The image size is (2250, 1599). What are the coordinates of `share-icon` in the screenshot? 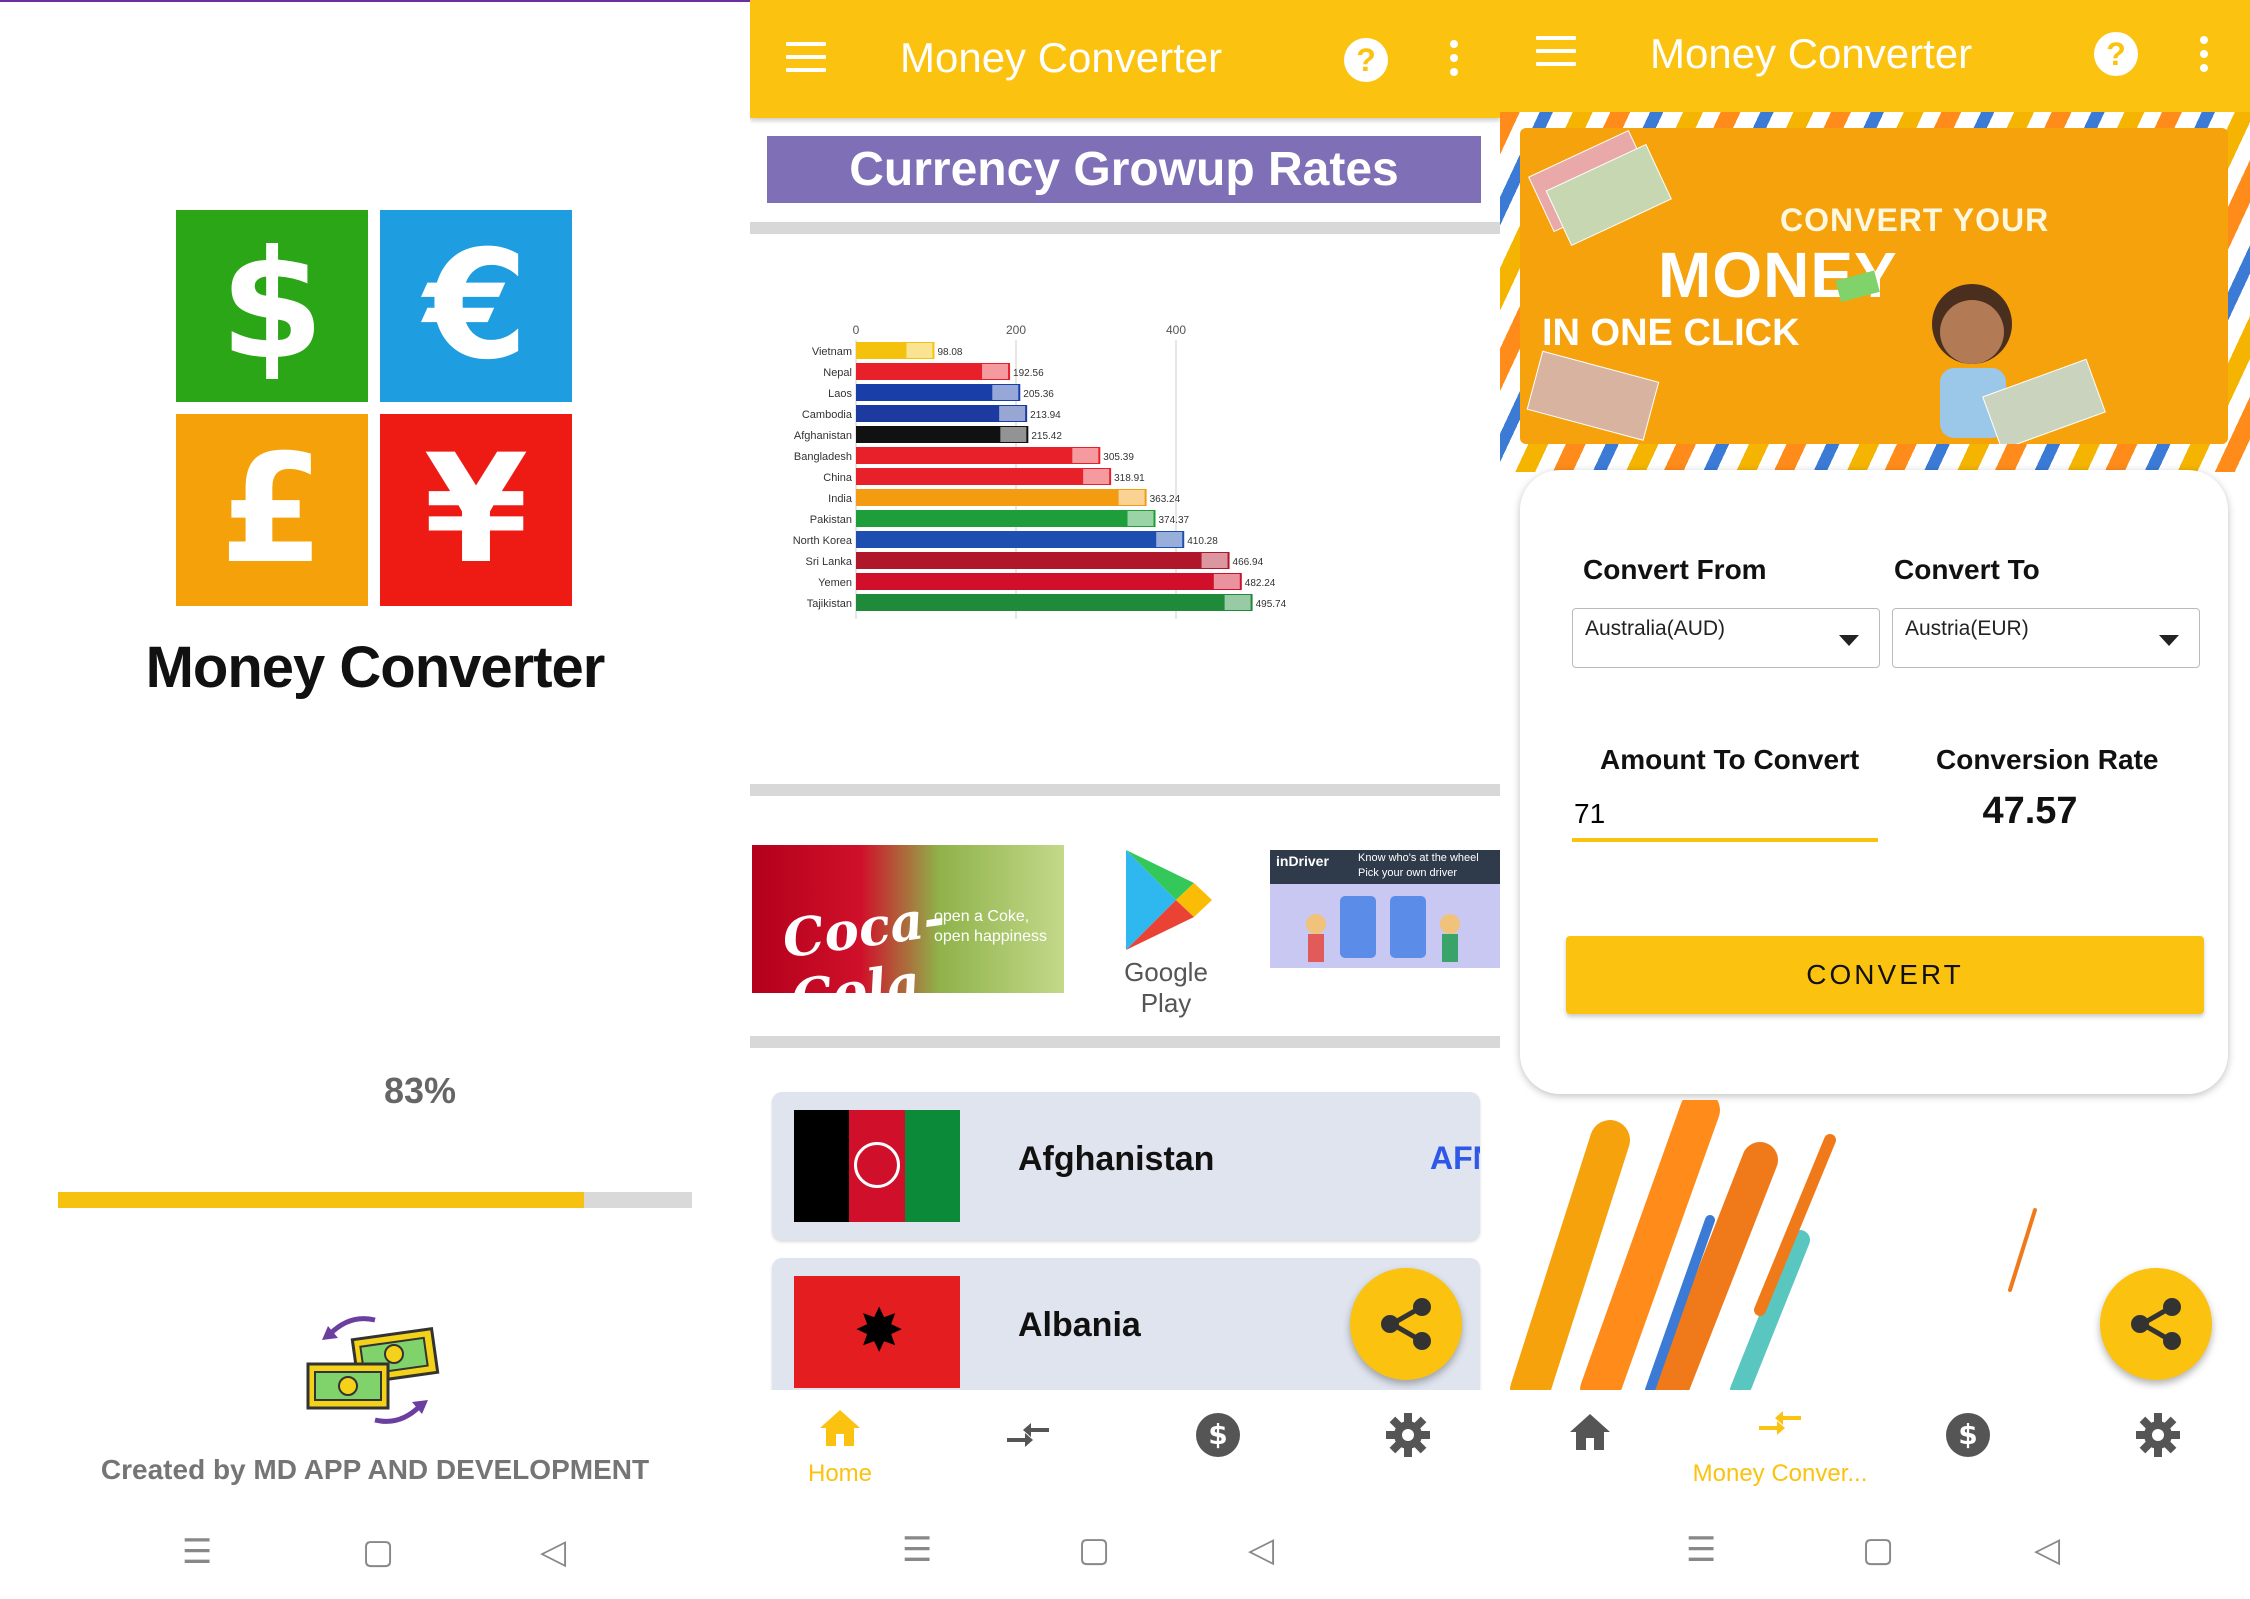 It's located at (2156, 1324).